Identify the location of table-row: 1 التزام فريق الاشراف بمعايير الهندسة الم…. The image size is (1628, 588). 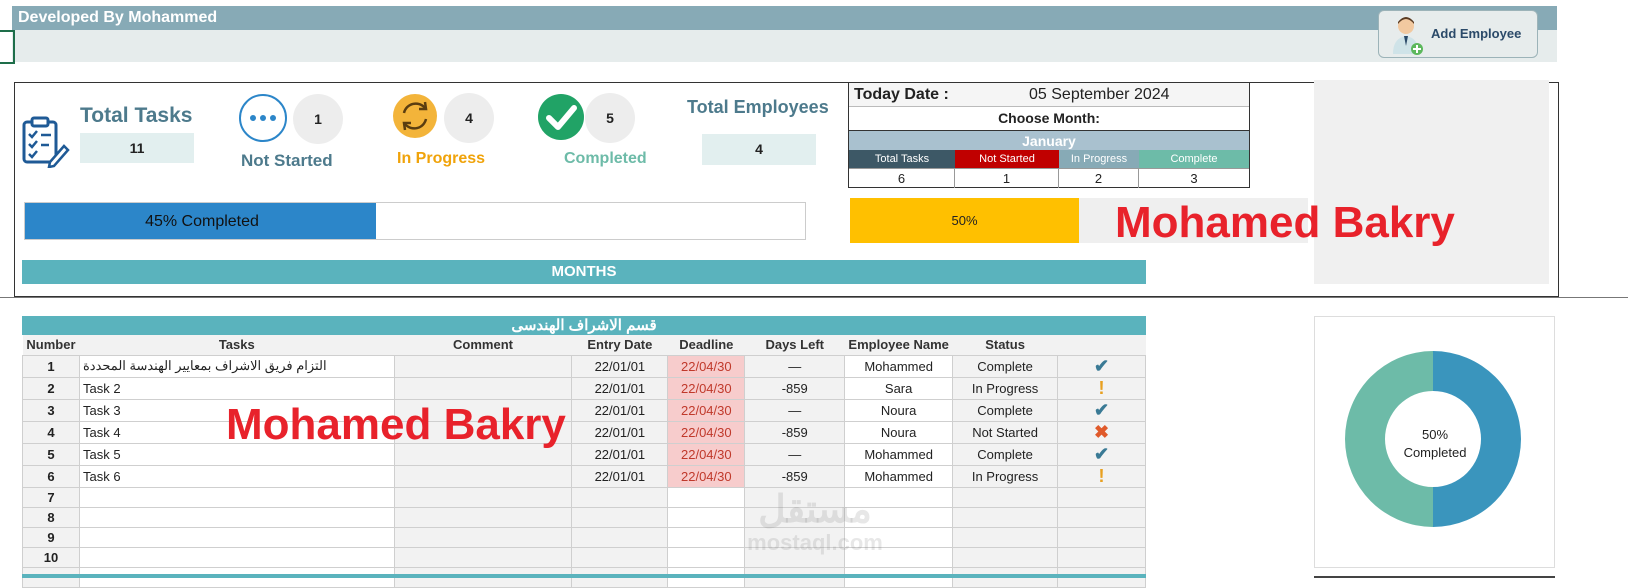
(584, 366).